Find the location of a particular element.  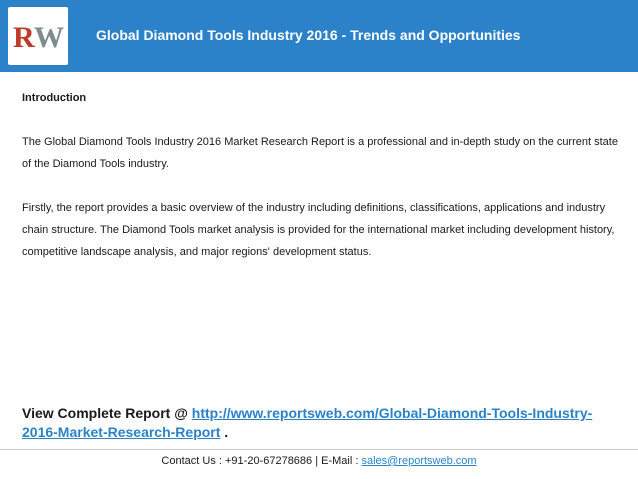

contact-text: Contact Us : +91-20-67278686 | E-Mail : is located at coordinates (261, 461).